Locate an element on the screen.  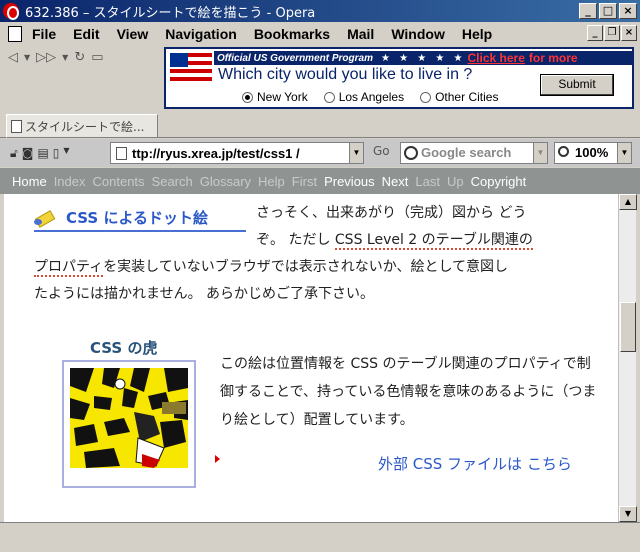
section-heading: CSS によるドット絵 is located at coordinates (140, 218).